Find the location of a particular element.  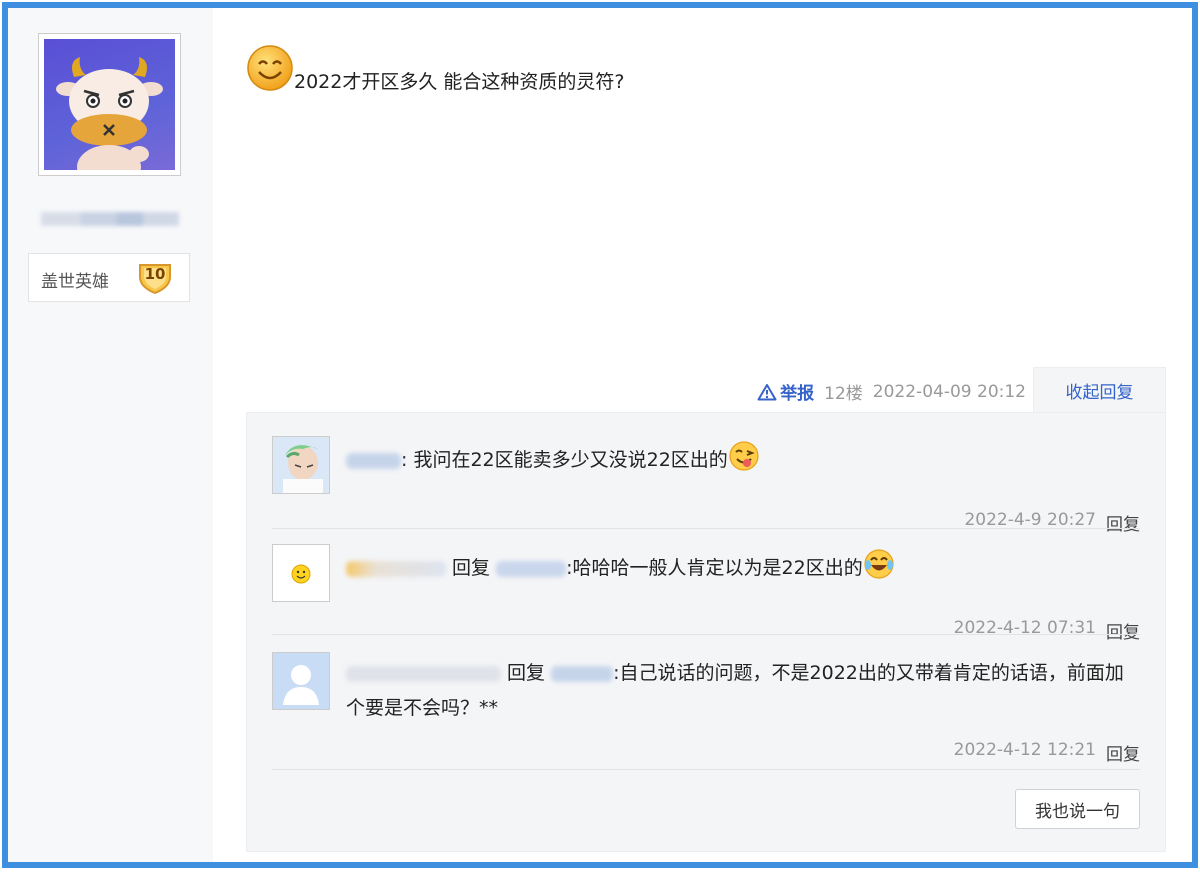

say-something-button: 我也说一句 is located at coordinates (1077, 809).